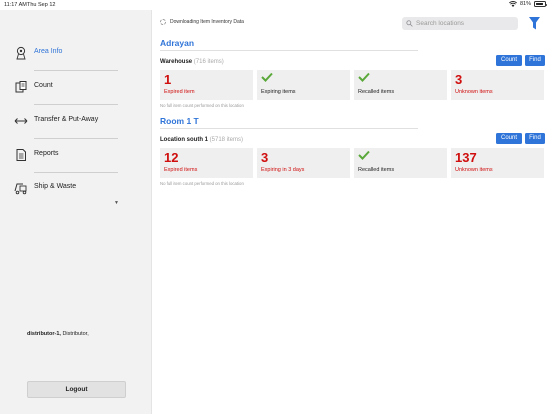 The height and width of the screenshot is (414, 552). What do you see at coordinates (206, 163) in the screenshot?
I see `card-expired: 12 Expired items` at bounding box center [206, 163].